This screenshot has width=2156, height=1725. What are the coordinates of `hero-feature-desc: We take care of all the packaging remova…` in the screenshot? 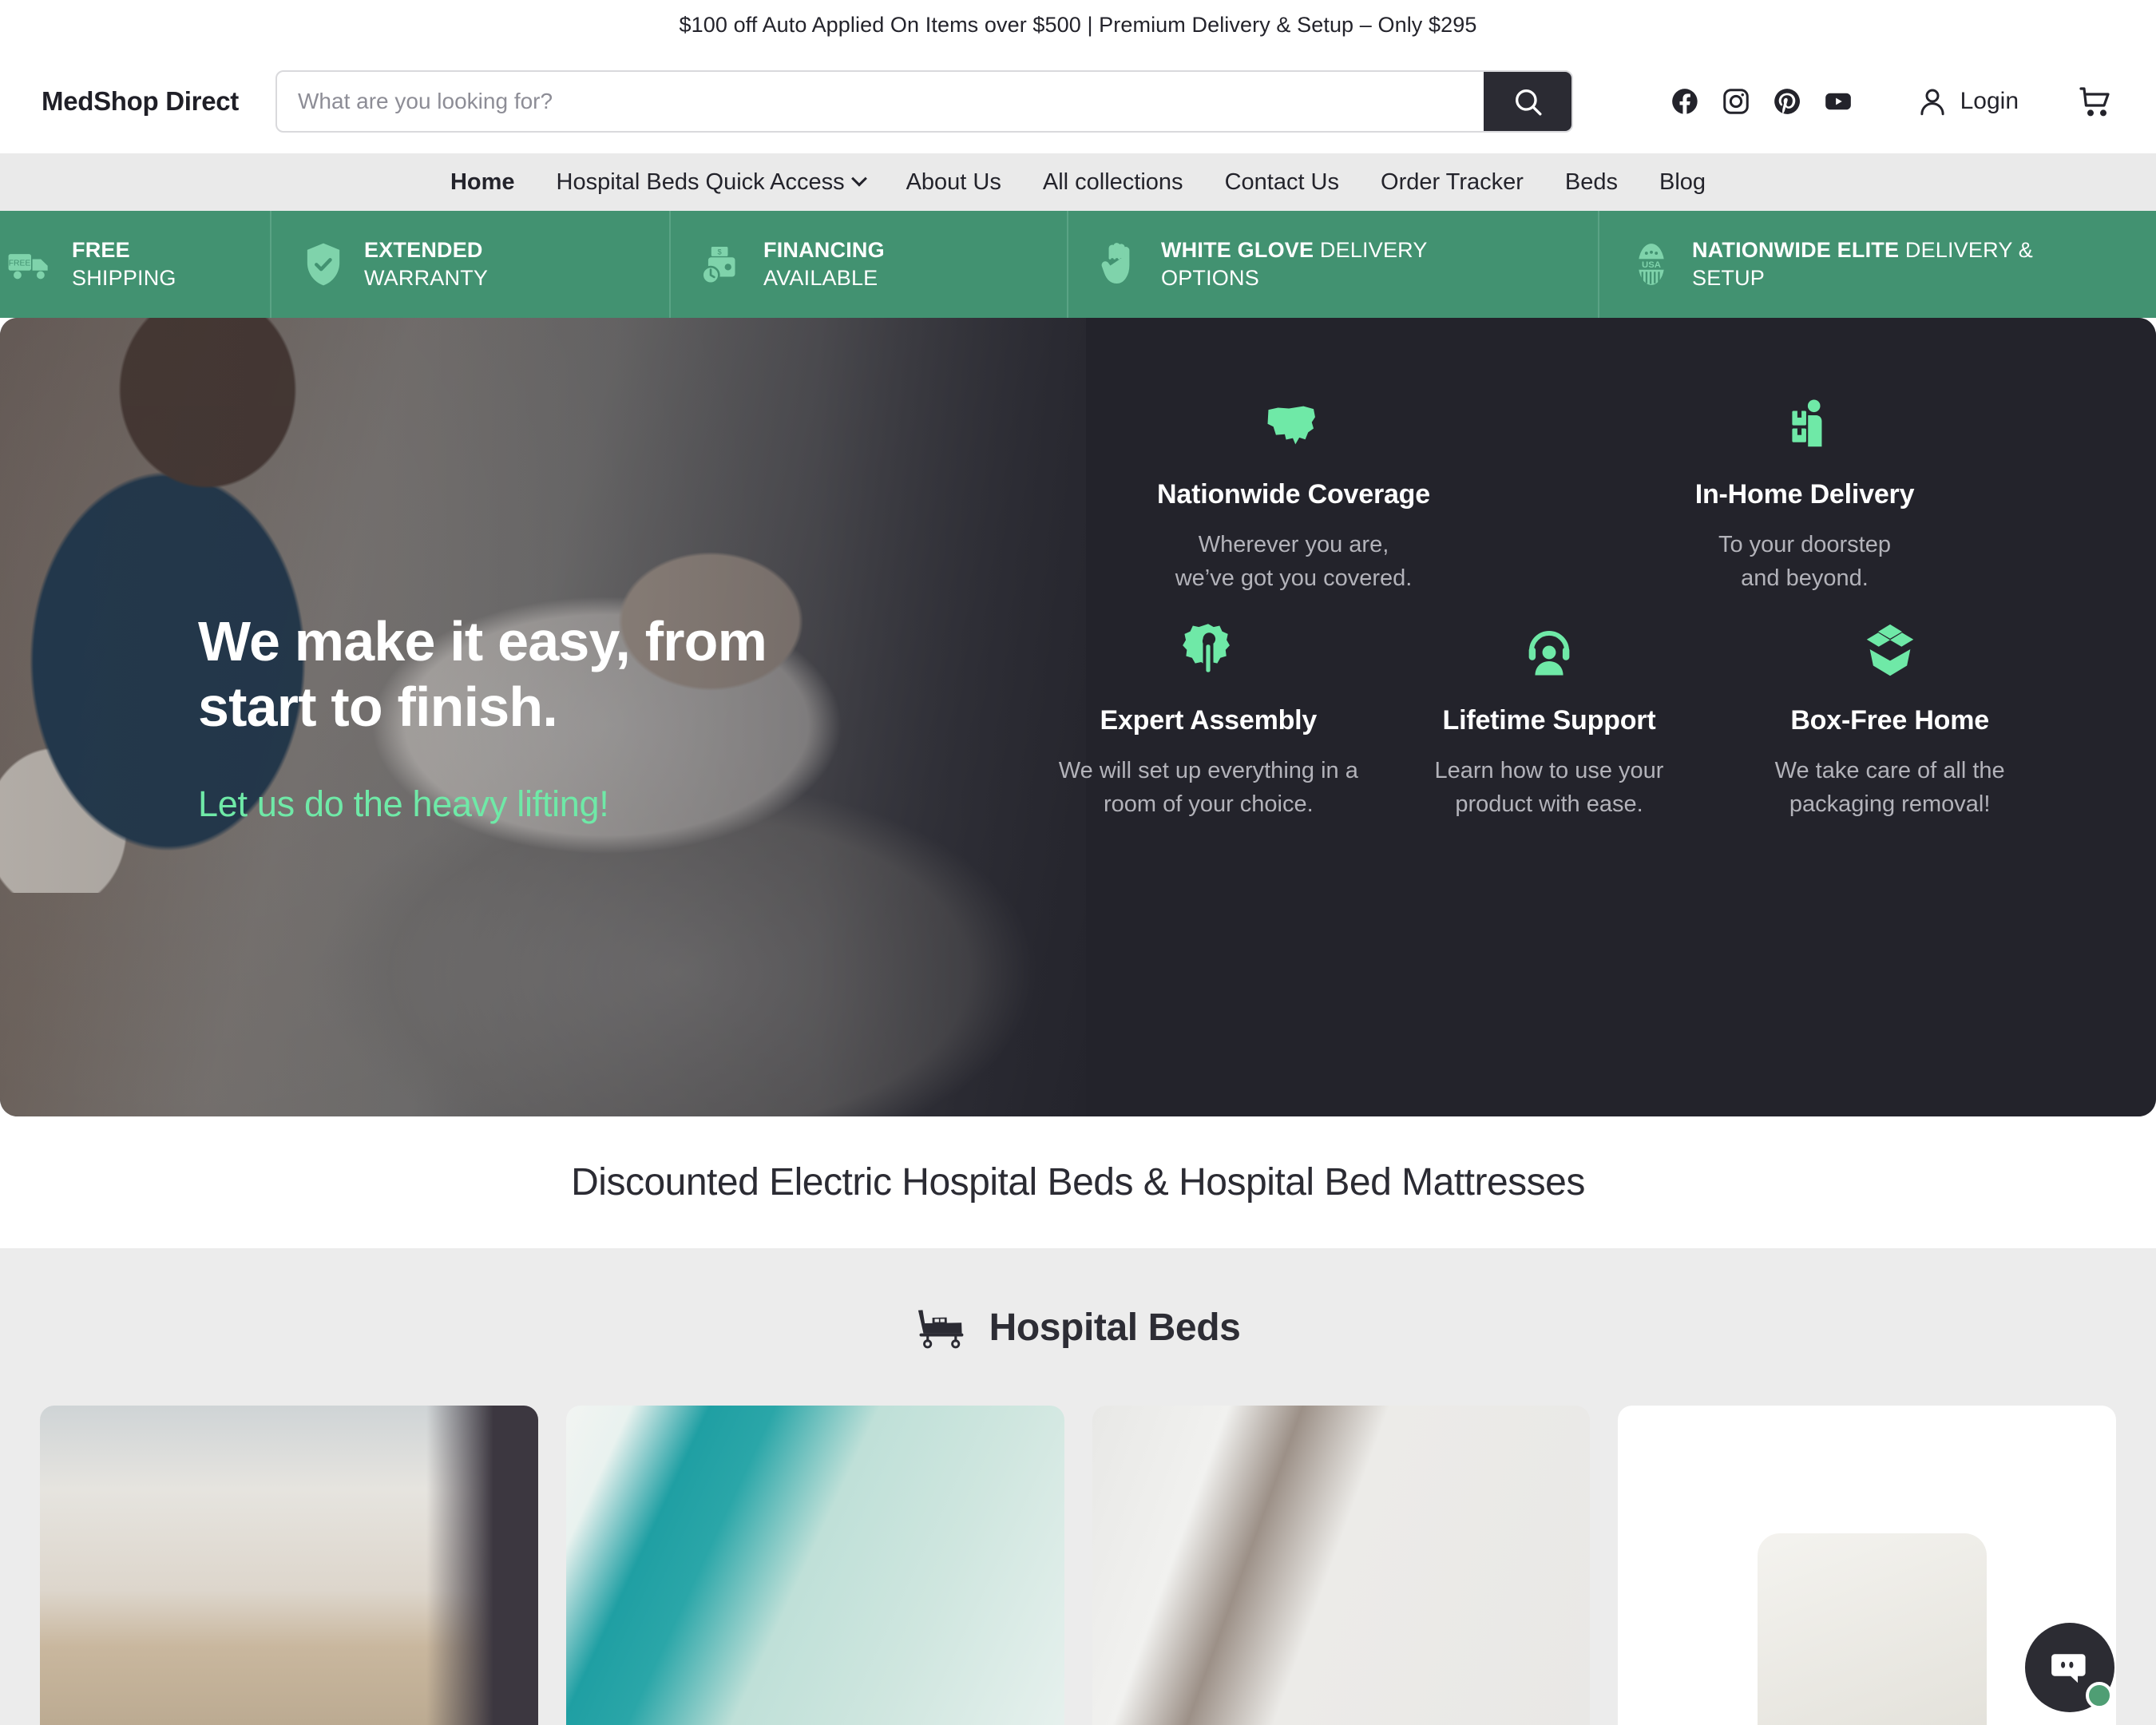 It's located at (1890, 788).